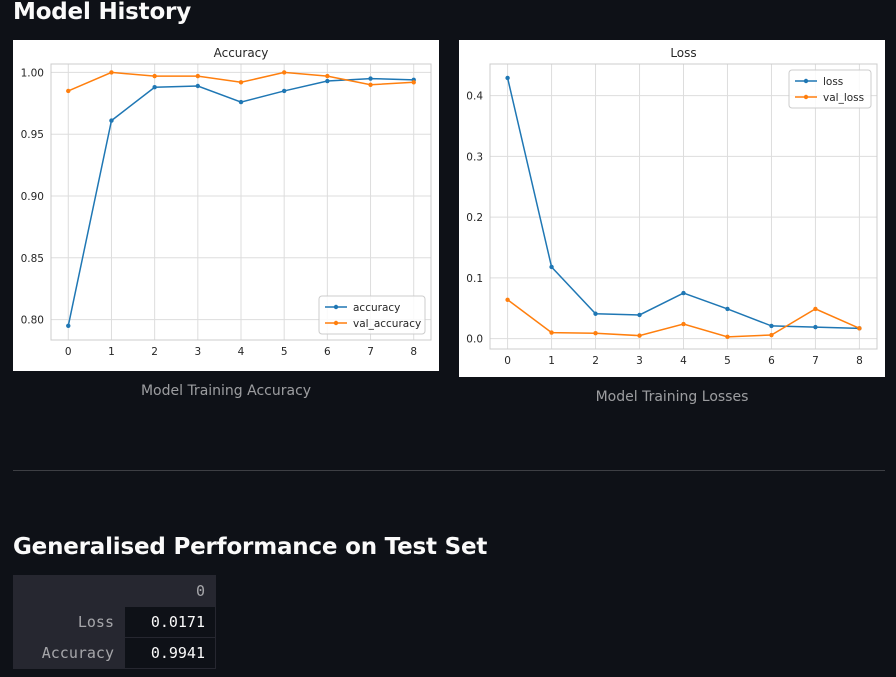 Image resolution: width=896 pixels, height=677 pixels. Describe the element at coordinates (474, 97) in the screenshot. I see `y-tick-label: 0.4` at that location.